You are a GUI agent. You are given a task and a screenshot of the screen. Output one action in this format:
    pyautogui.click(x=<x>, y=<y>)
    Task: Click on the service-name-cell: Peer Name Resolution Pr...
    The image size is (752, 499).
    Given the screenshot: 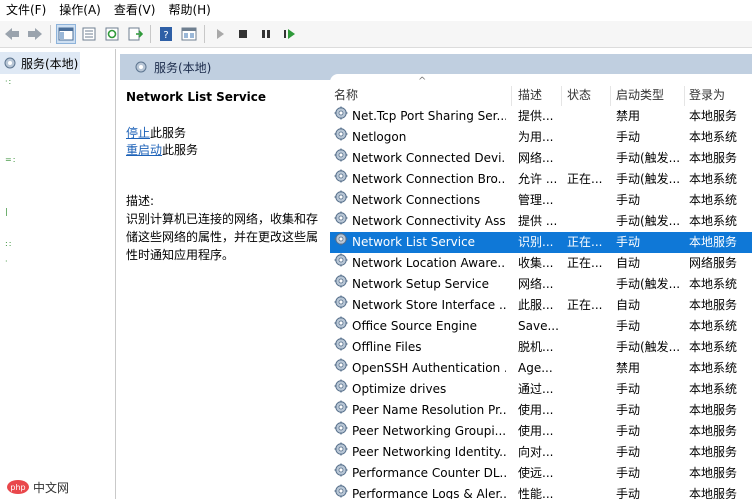 What is the action you would take?
    pyautogui.click(x=422, y=410)
    